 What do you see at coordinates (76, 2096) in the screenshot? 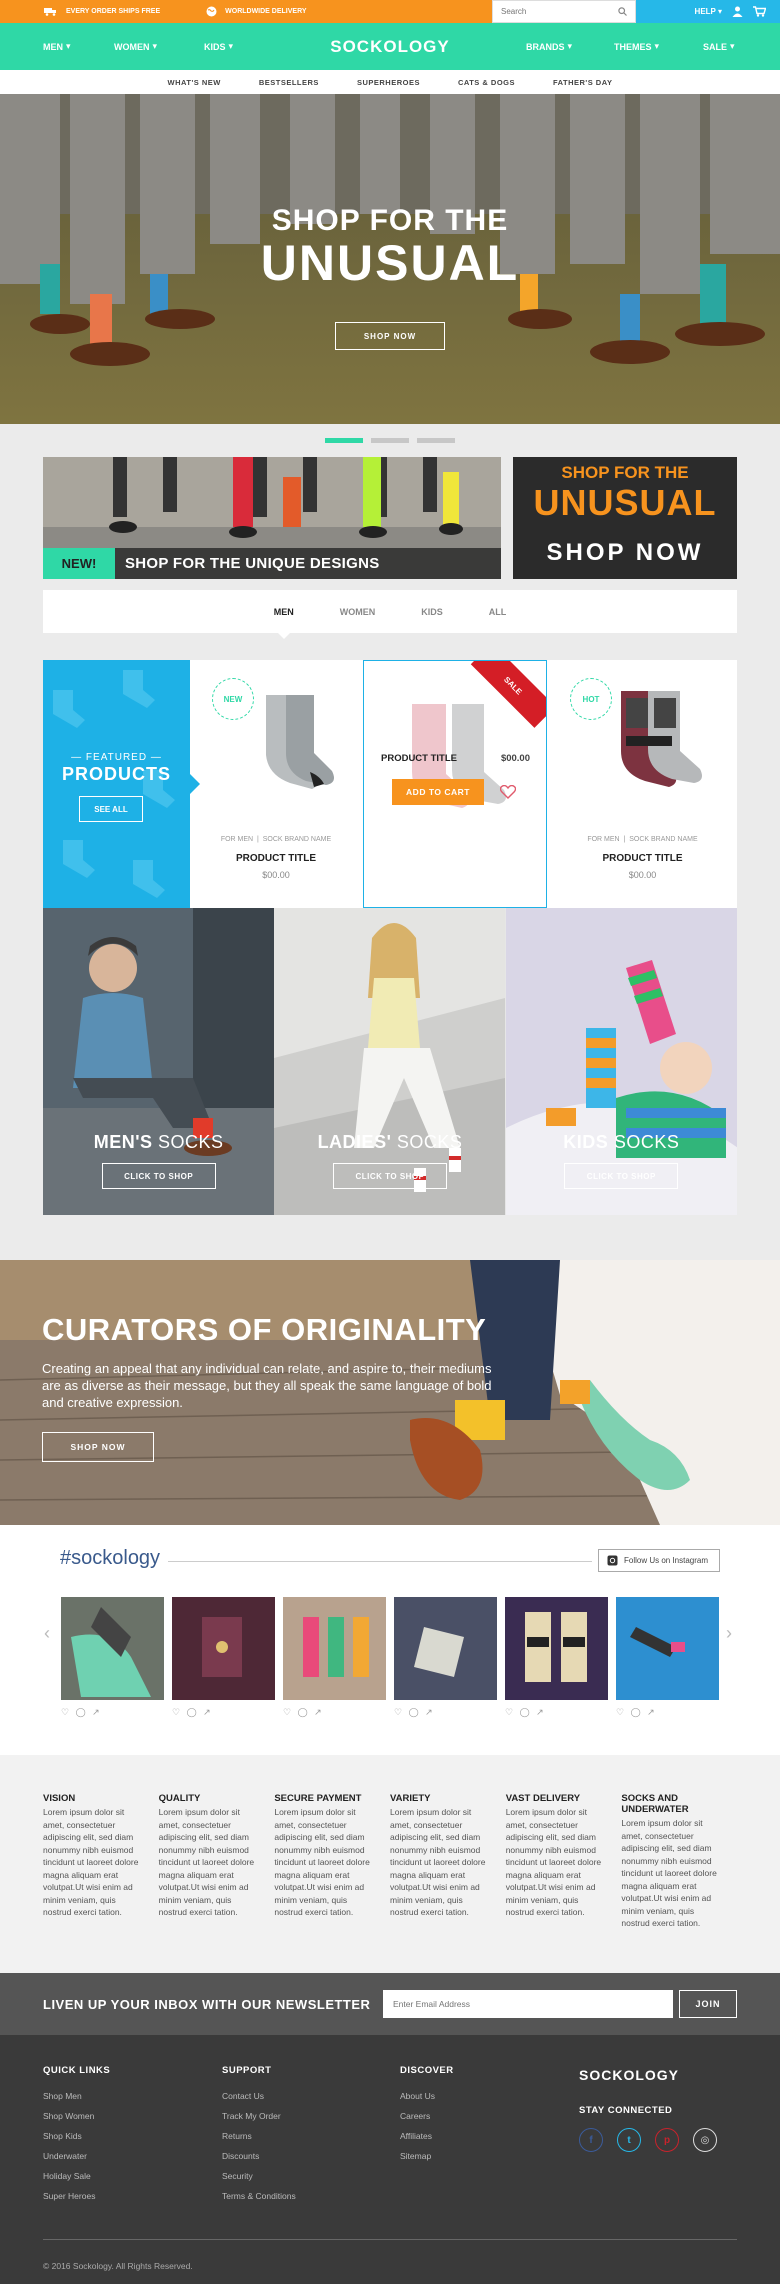
I see `footer-link-shop-men: Shop Men` at bounding box center [76, 2096].